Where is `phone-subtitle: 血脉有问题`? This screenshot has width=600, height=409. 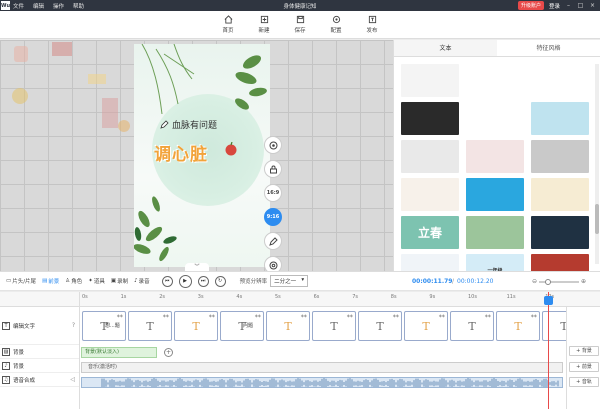
phone-subtitle: 血脉有问题 is located at coordinates (188, 124).